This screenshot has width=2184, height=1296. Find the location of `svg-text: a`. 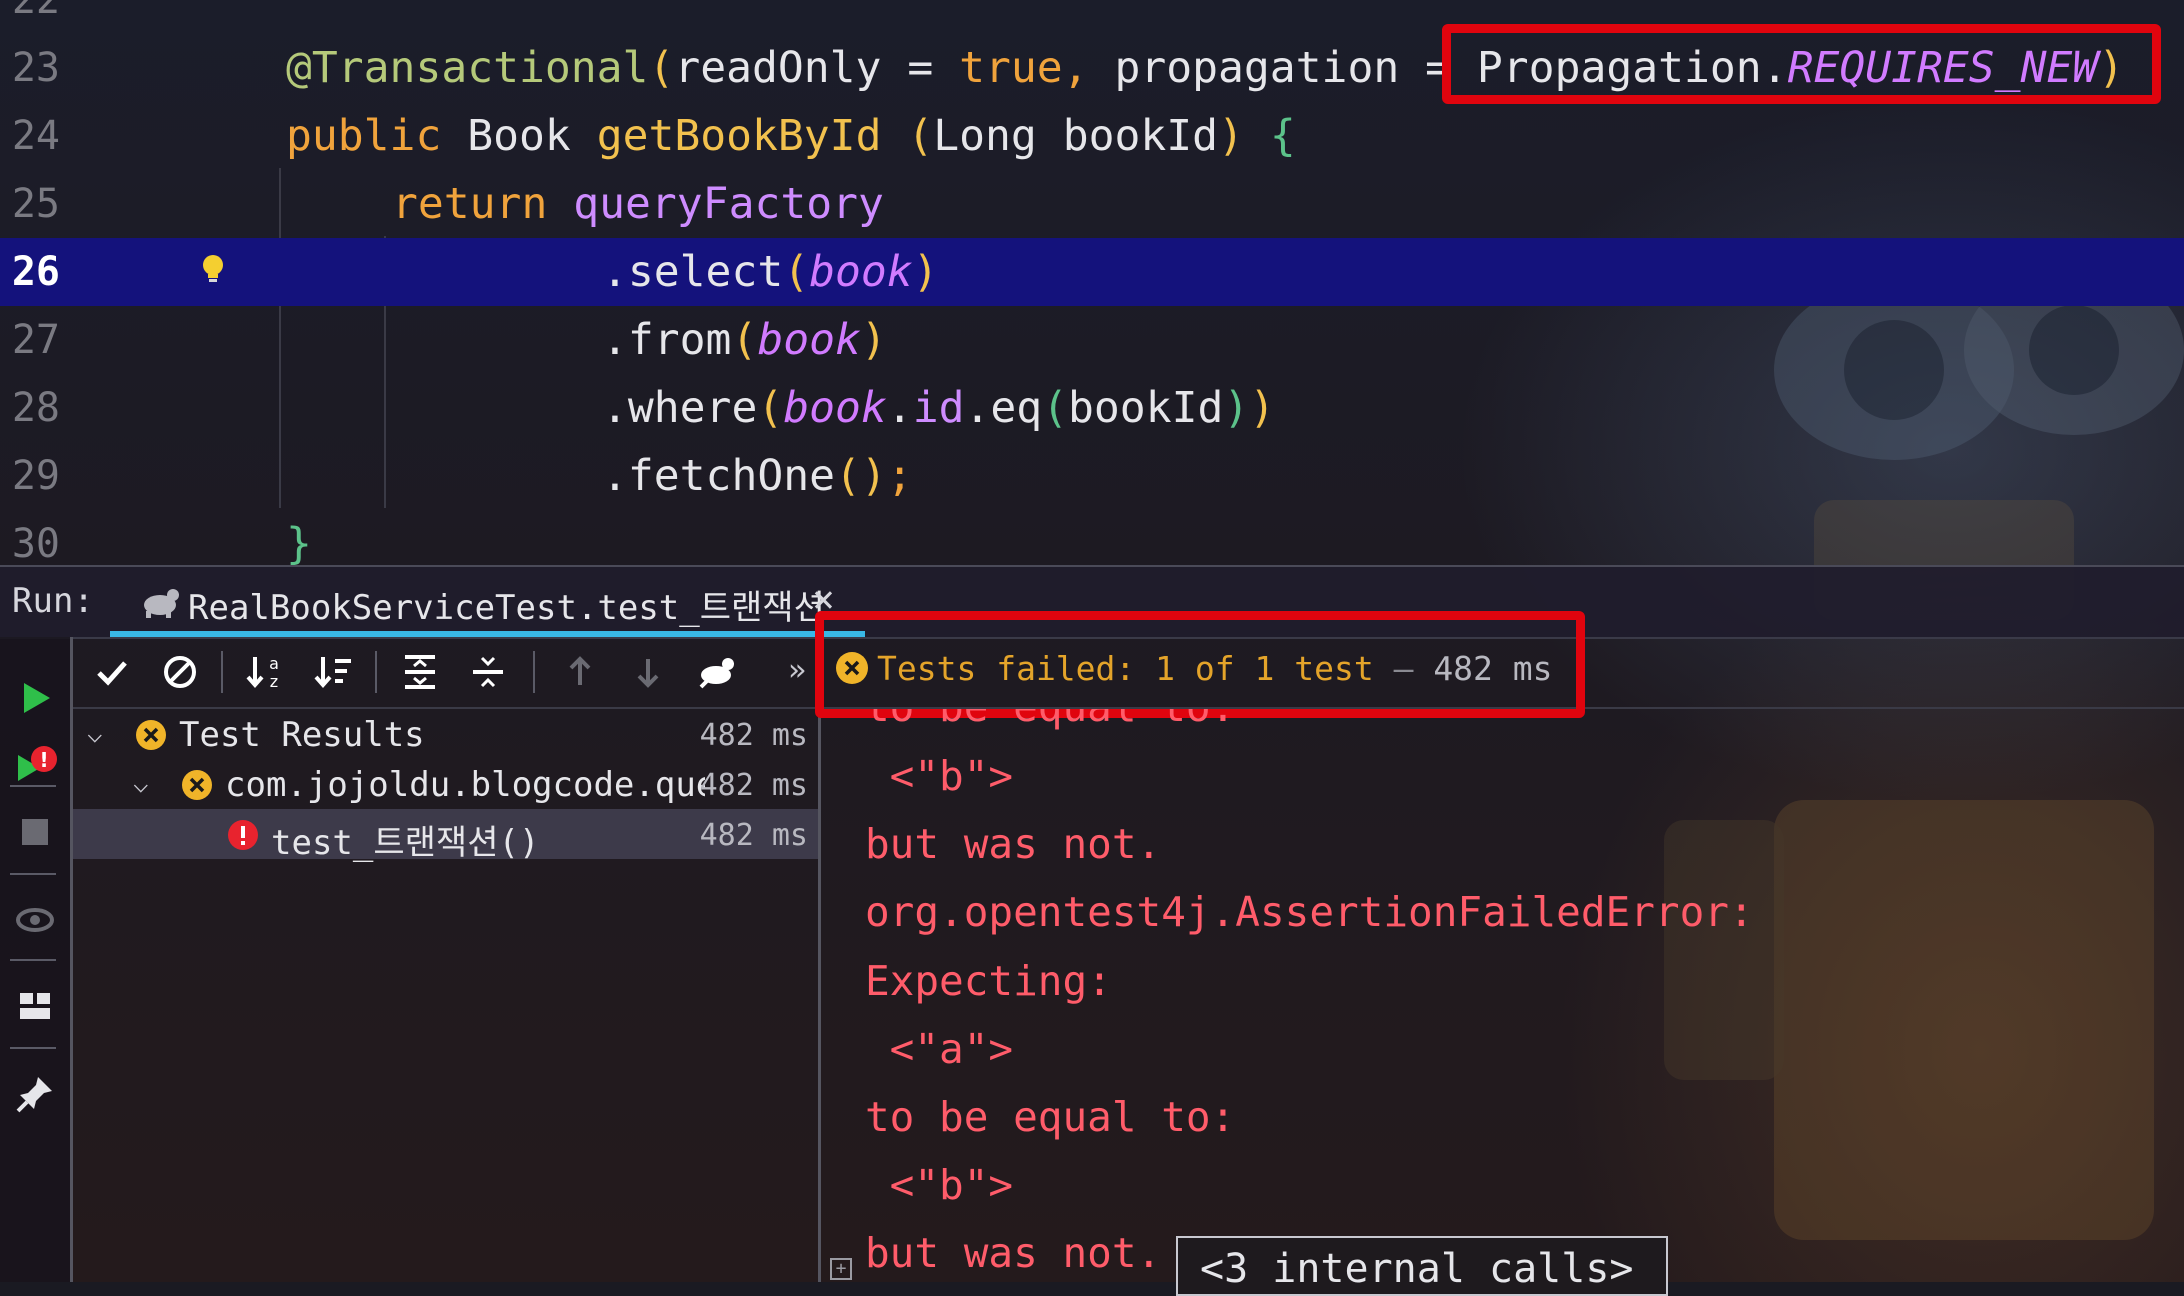

svg-text: a is located at coordinates (274, 663).